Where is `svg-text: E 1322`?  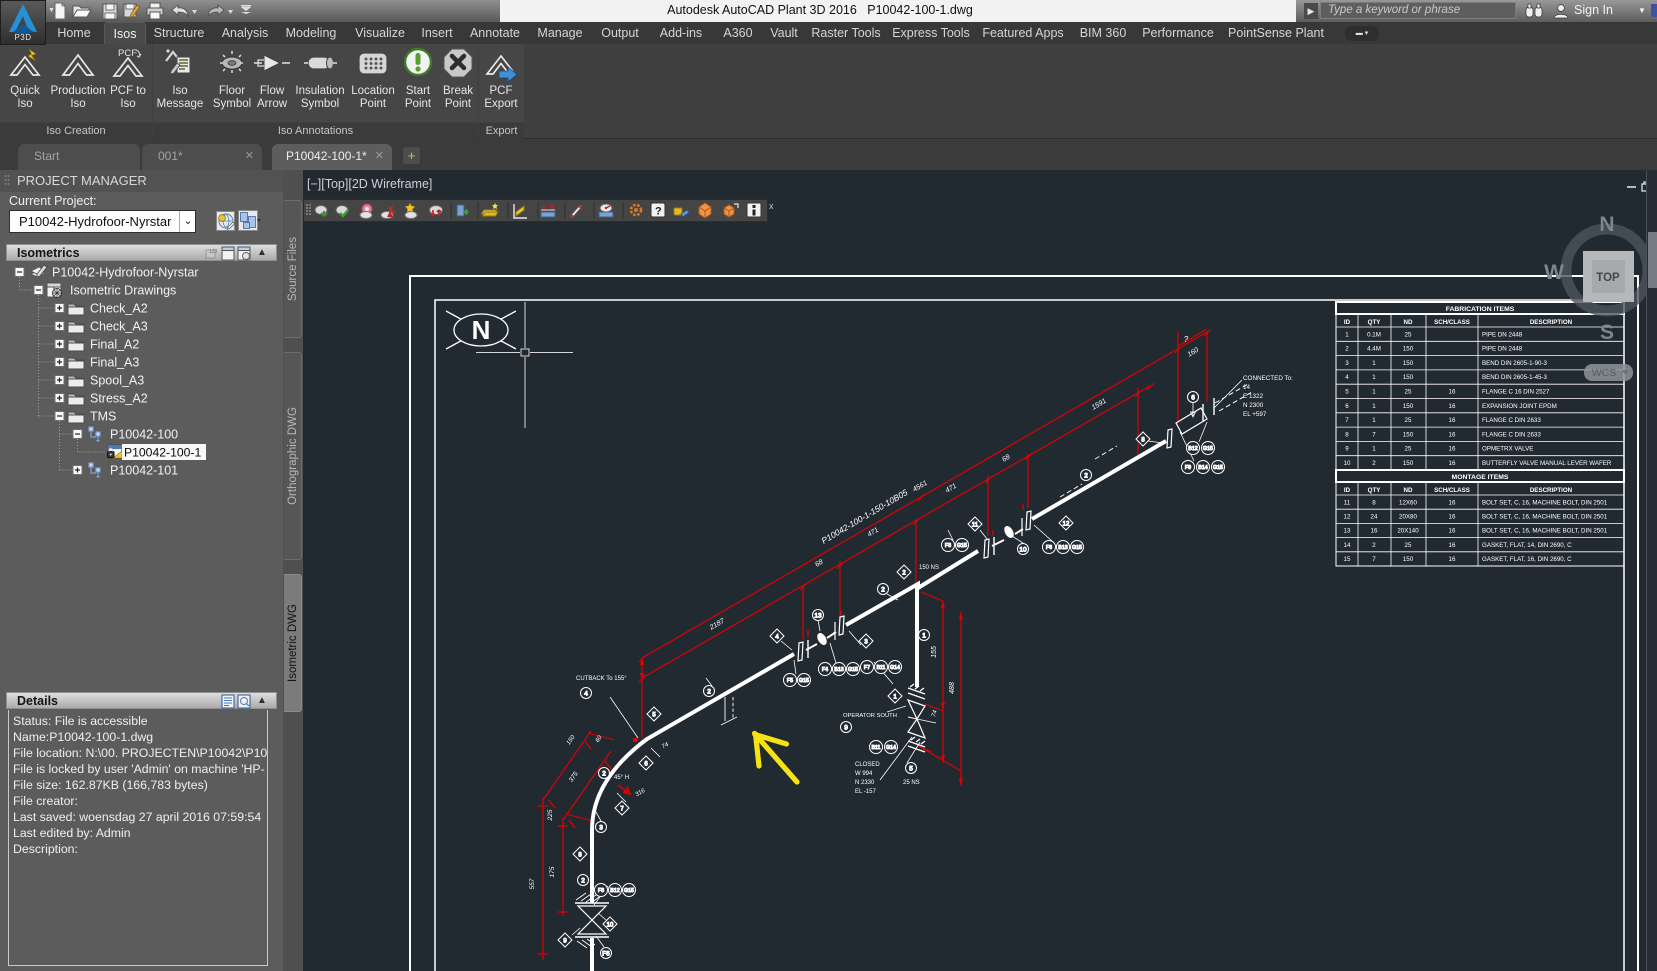 svg-text: E 1322 is located at coordinates (1253, 396).